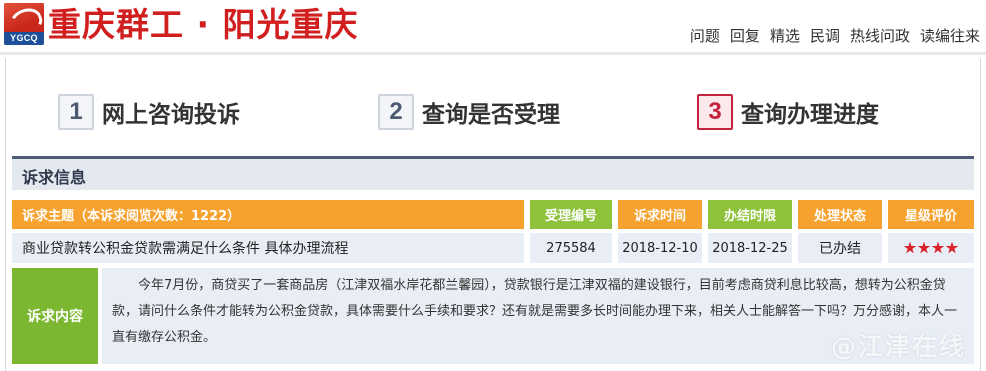 The height and width of the screenshot is (371, 986). I want to click on watermark: @江津在线, so click(898, 346).